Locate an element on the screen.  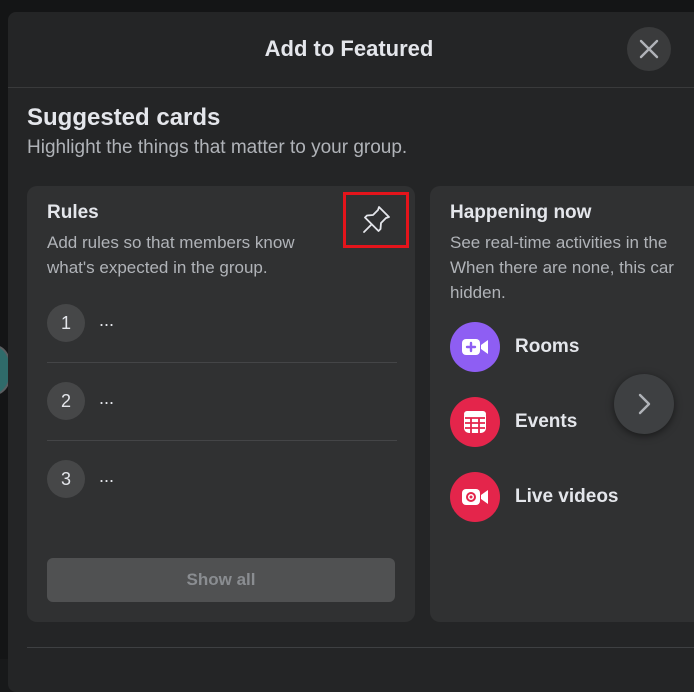
dialog-title: Add to Featured is located at coordinates (349, 48).